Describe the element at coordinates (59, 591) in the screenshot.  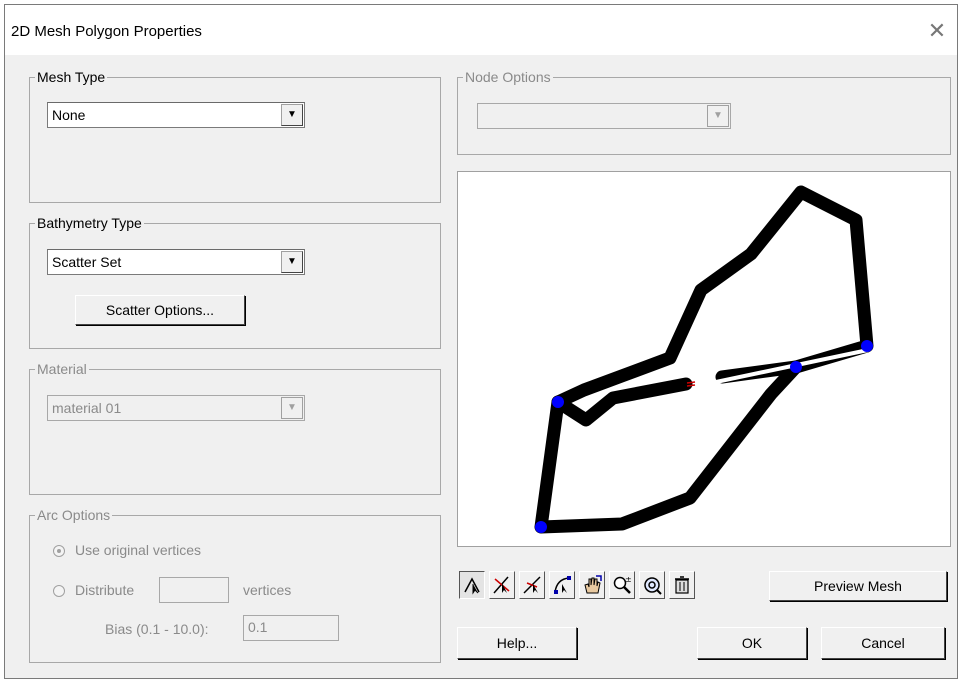
I see `distribute-radio` at that location.